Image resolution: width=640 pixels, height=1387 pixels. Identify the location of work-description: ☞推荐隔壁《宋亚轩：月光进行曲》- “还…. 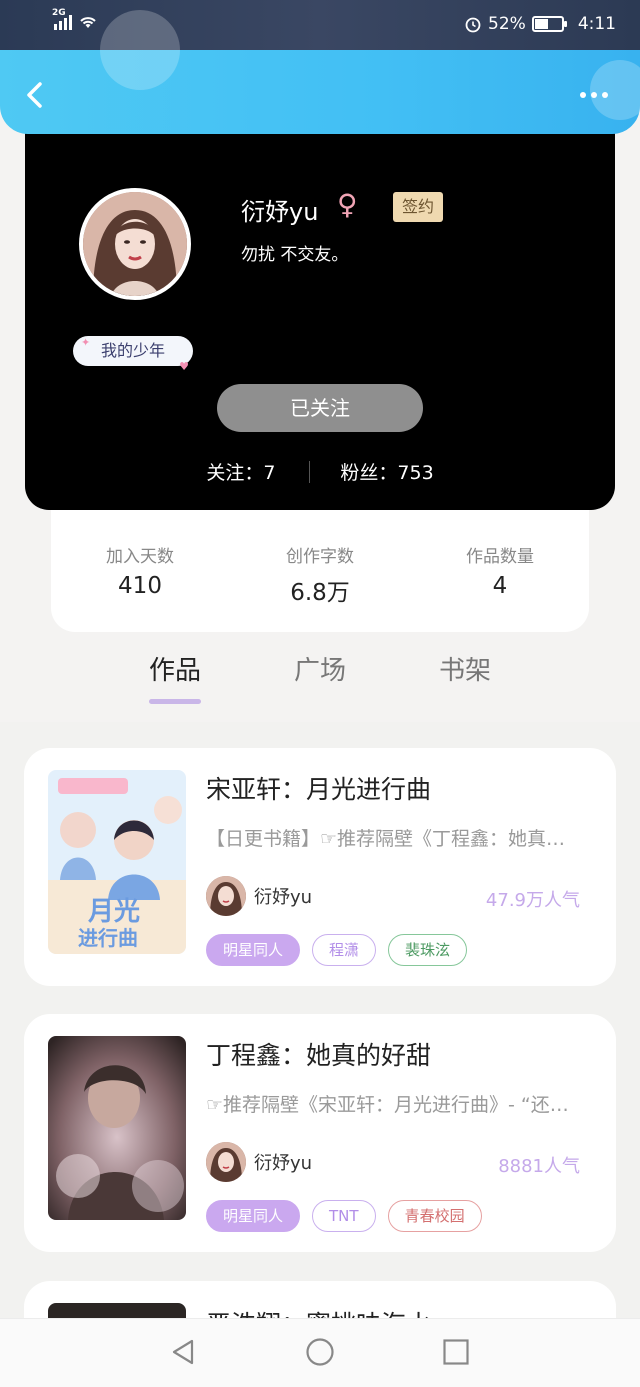
(387, 1105).